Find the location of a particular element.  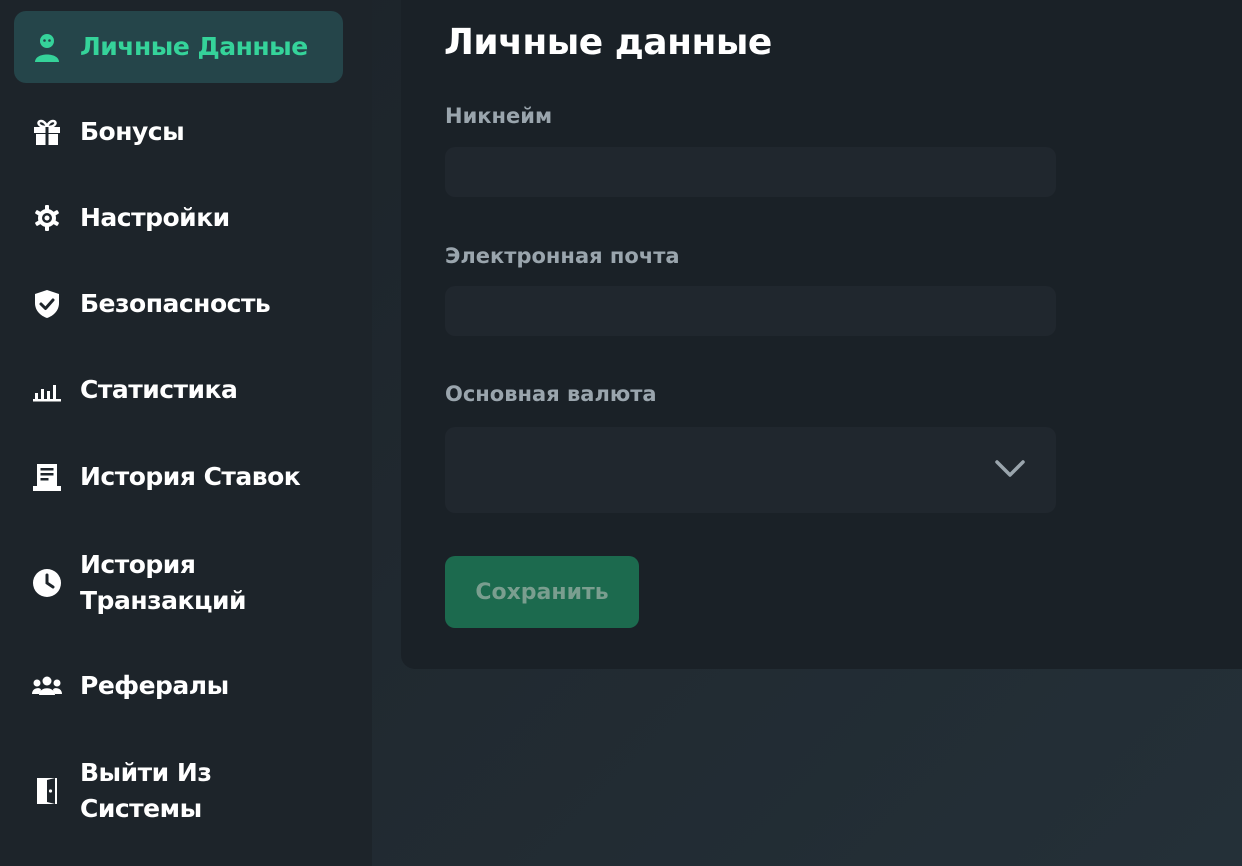

nickname-label: Никнейм is located at coordinates (499, 116).